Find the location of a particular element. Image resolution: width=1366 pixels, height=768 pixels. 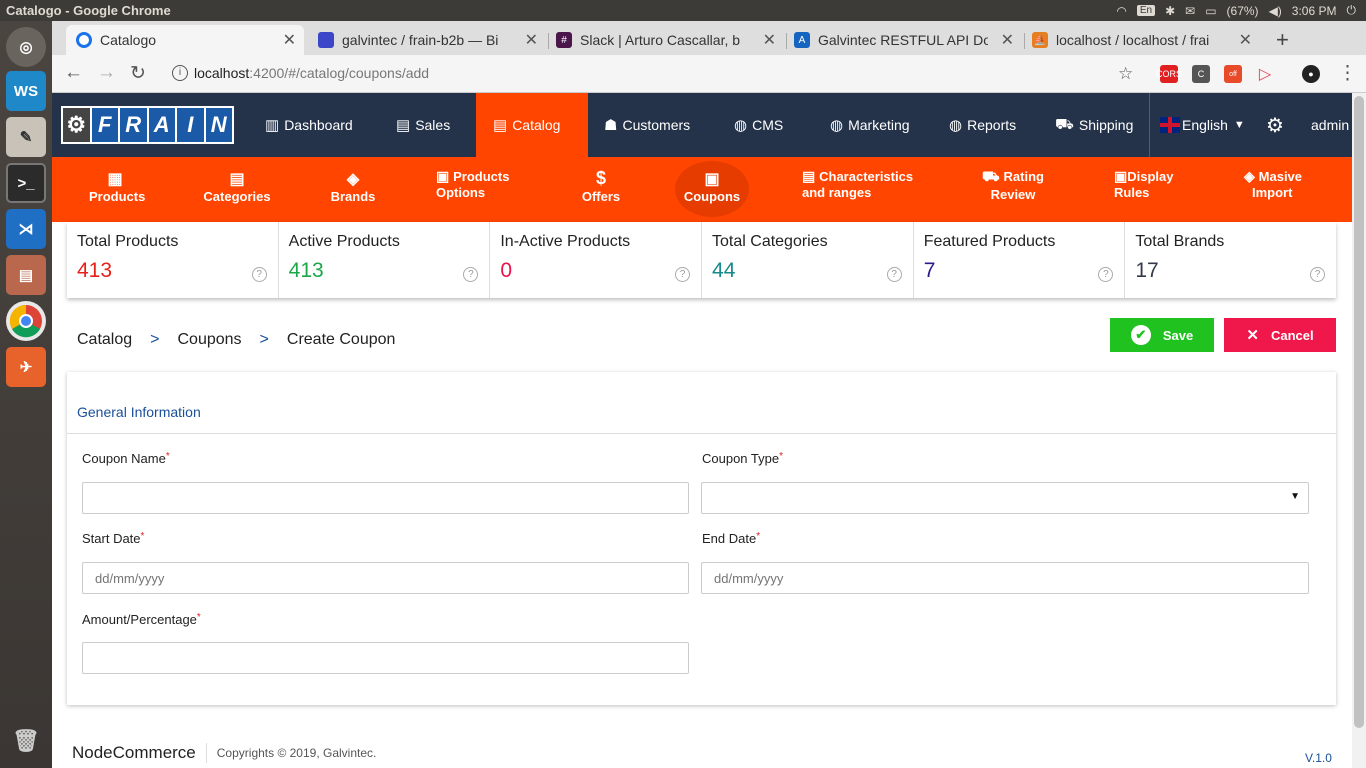

volume-icon: ◀) is located at coordinates (1275, 11).